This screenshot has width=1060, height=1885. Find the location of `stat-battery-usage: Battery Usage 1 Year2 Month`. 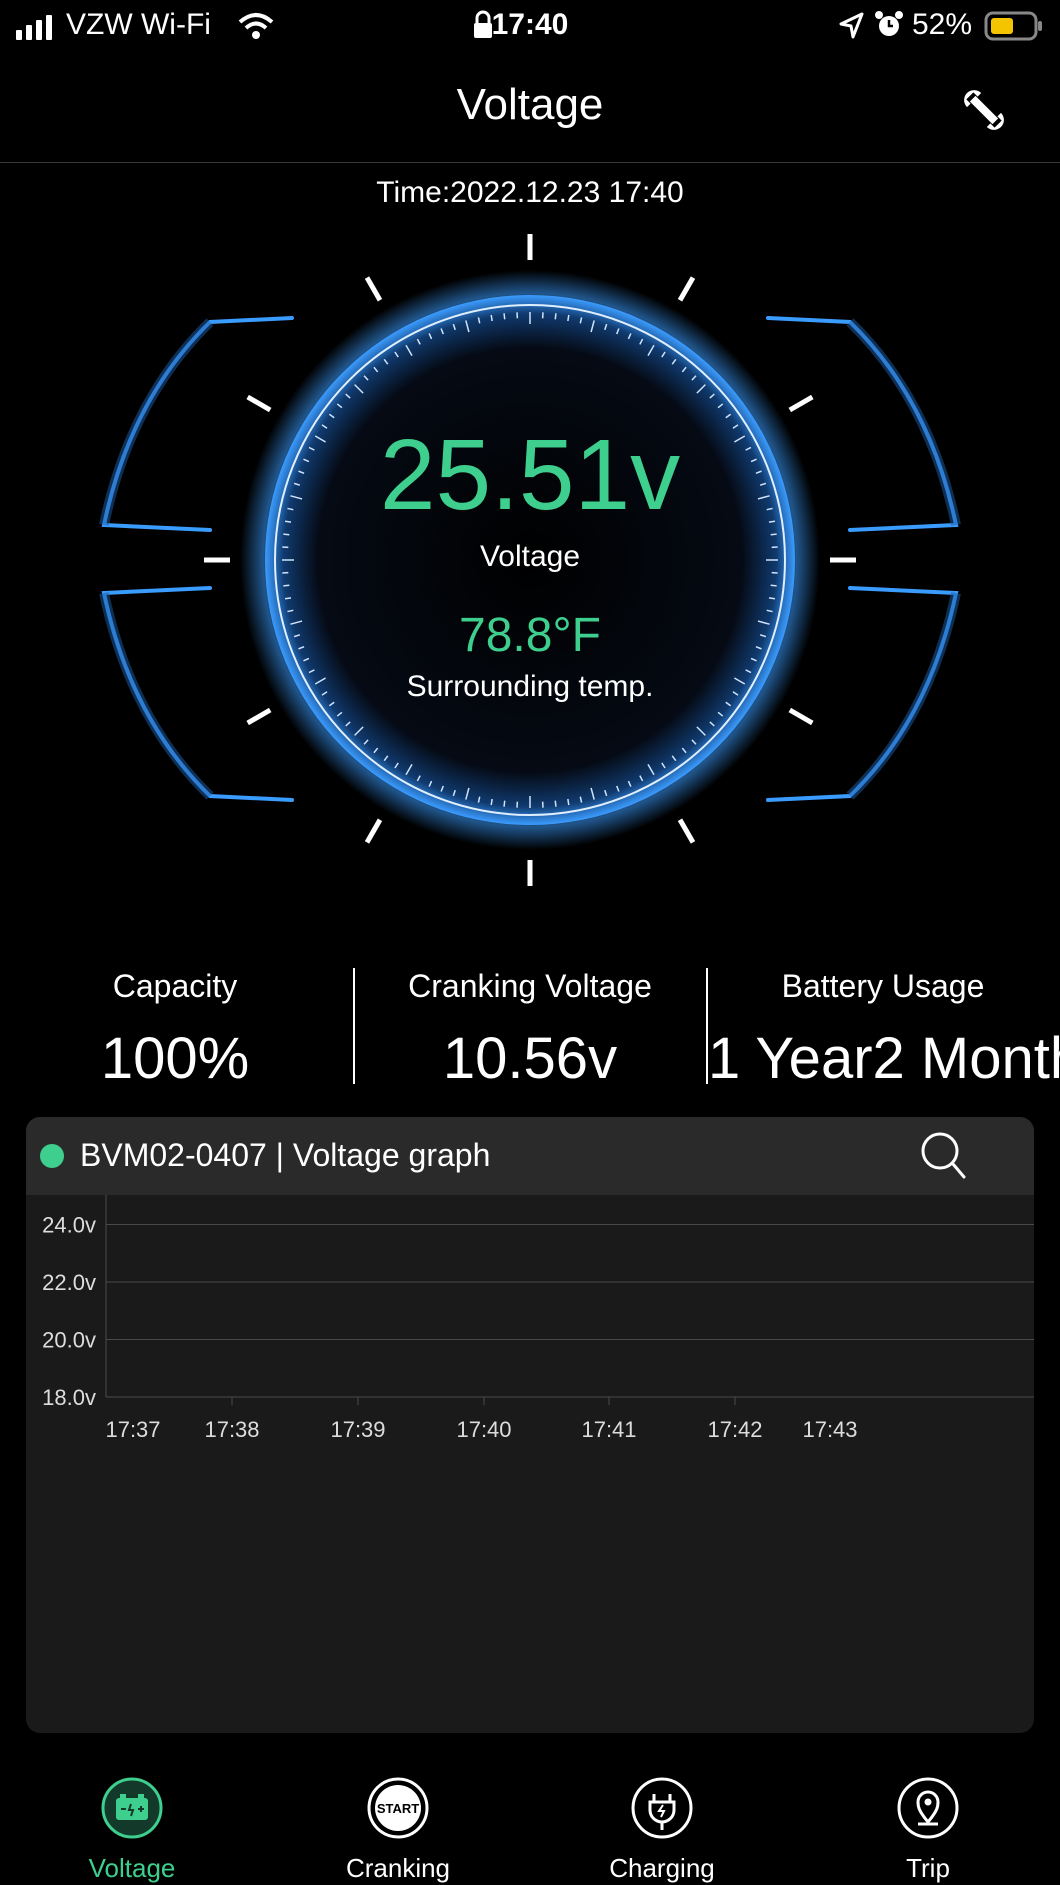

stat-battery-usage: Battery Usage 1 Year2 Month is located at coordinates (884, 1030).